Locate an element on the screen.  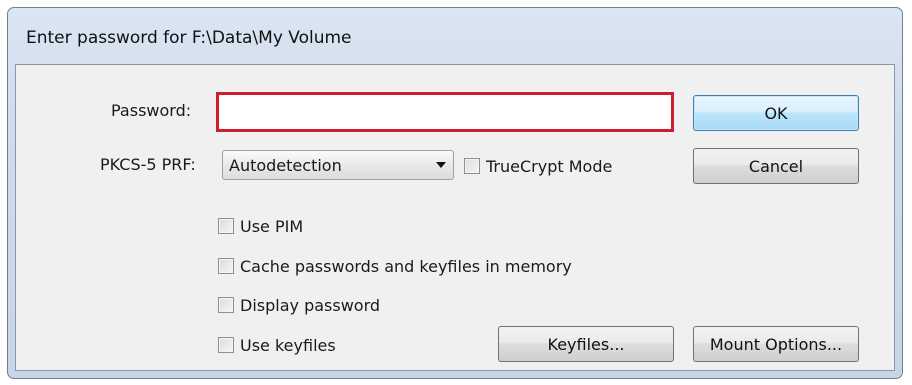
truecrypt-mode-option: TrueCrypt Mode is located at coordinates (538, 166).